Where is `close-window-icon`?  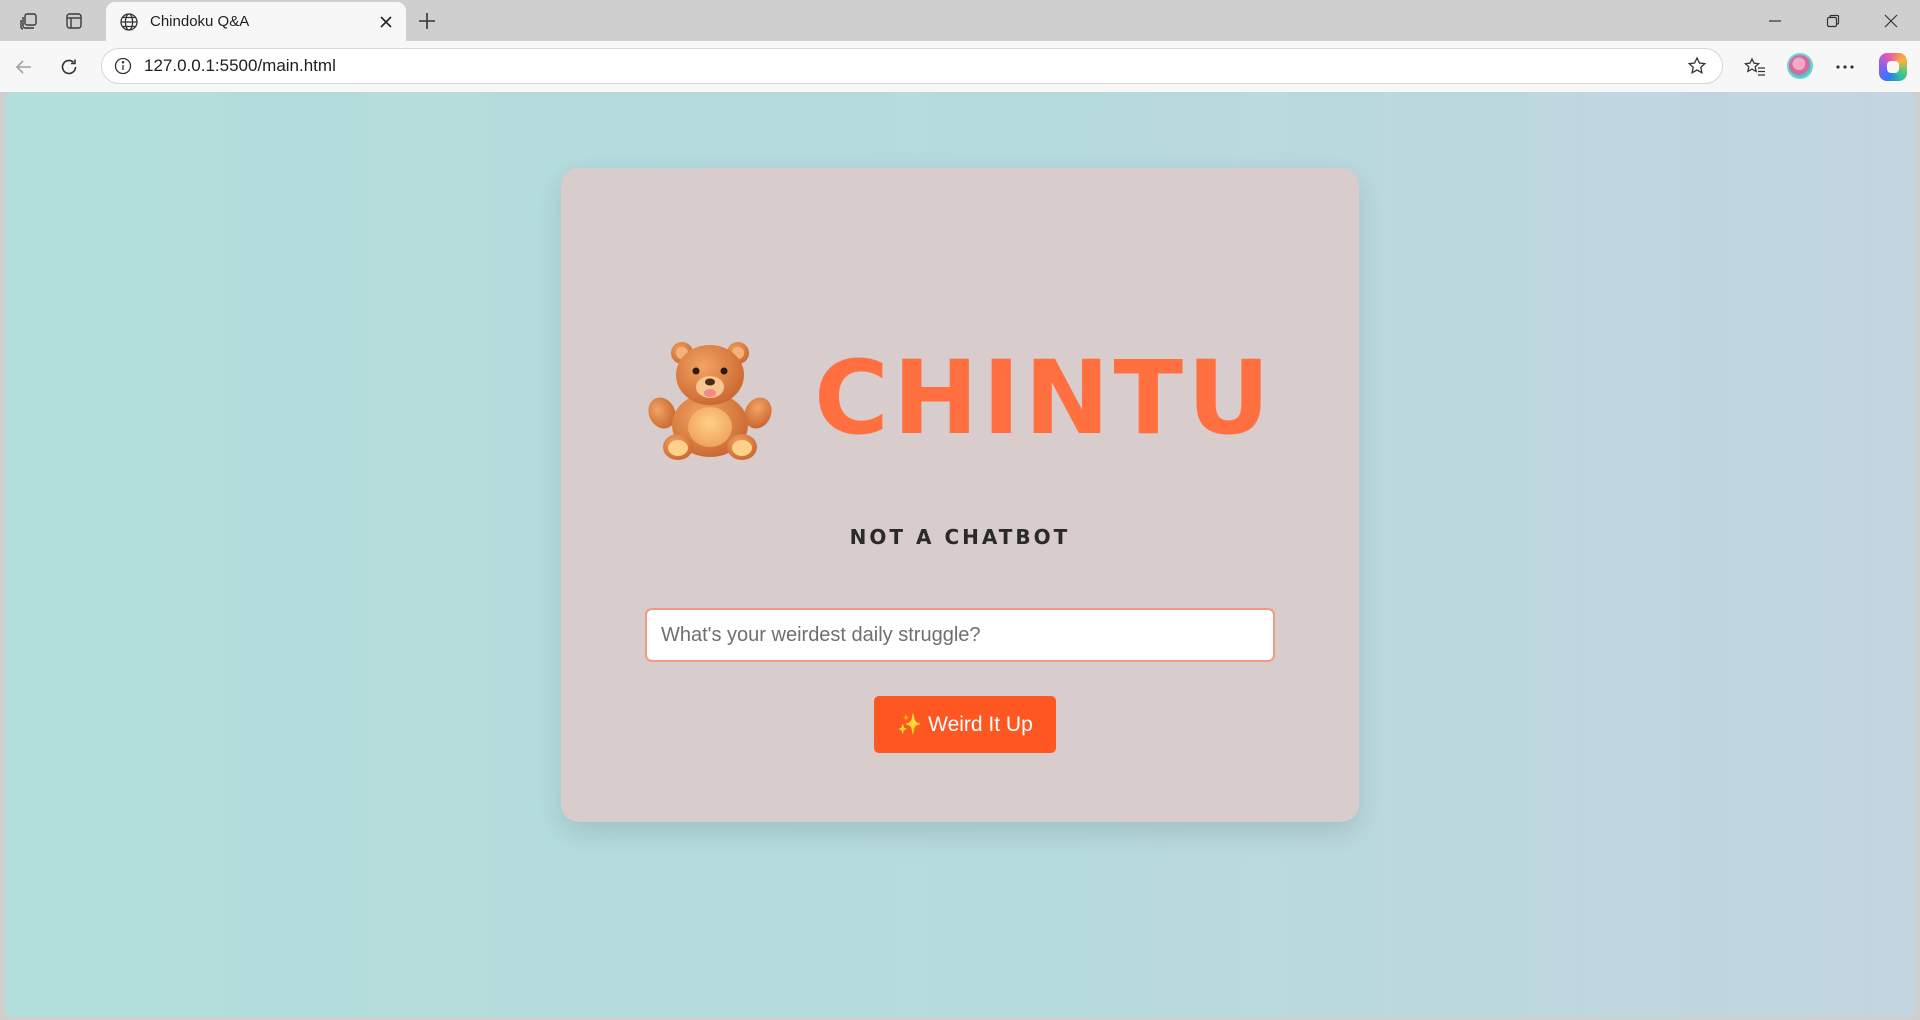
close-window-icon is located at coordinates (1891, 20).